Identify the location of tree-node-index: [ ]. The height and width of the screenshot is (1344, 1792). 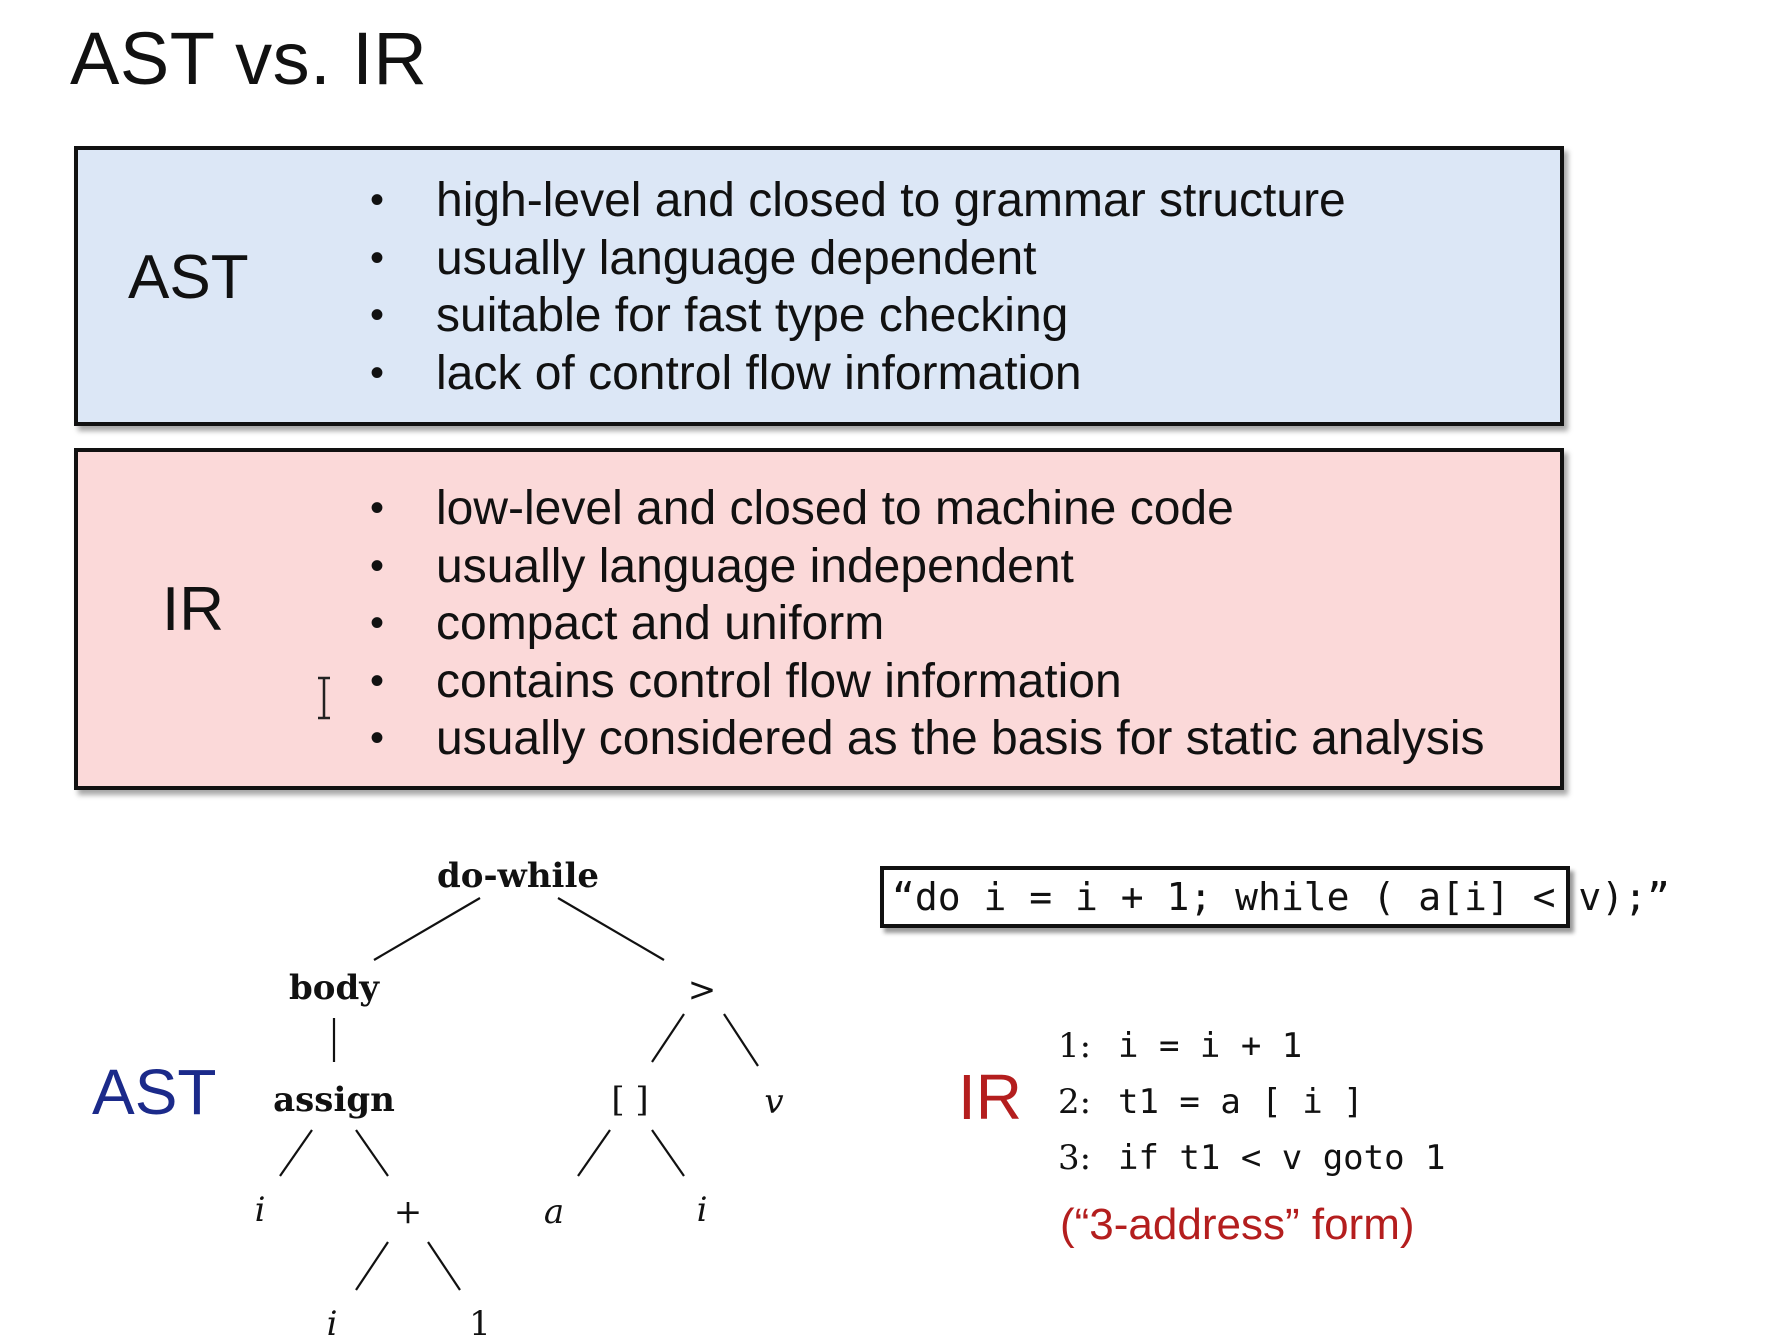
(630, 1100).